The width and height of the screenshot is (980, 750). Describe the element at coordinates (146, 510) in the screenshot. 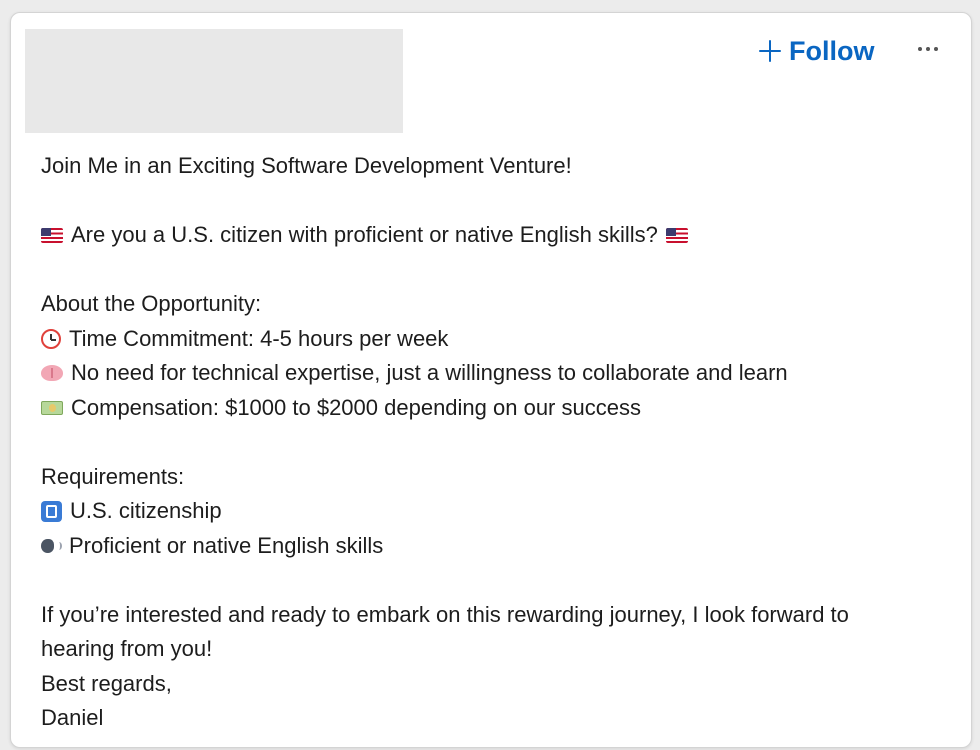

I see `list-item-text: U.S. citizenship` at that location.